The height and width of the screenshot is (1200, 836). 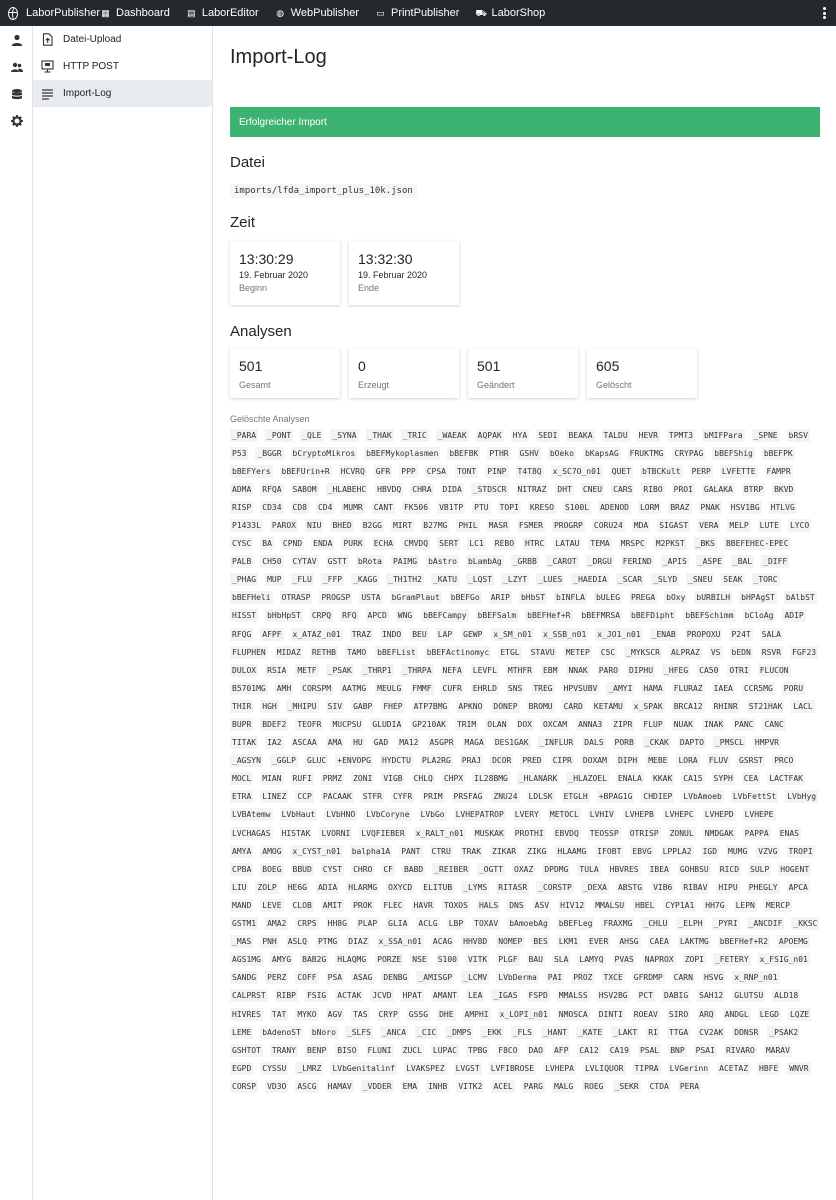 What do you see at coordinates (278, 57) in the screenshot?
I see `page-title: Import-Log` at bounding box center [278, 57].